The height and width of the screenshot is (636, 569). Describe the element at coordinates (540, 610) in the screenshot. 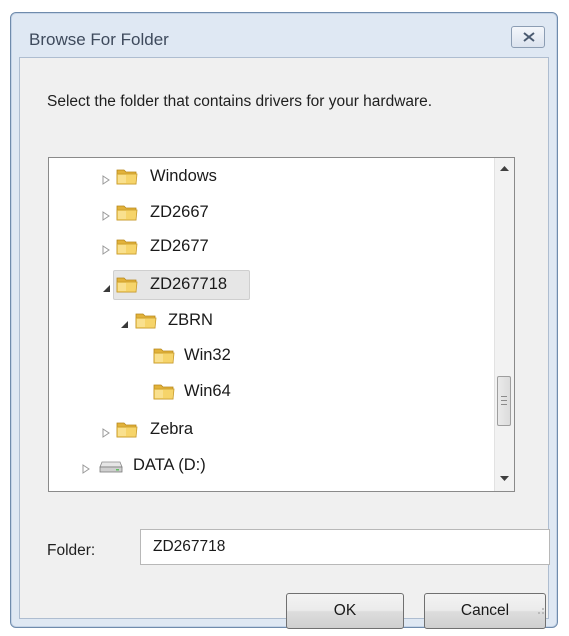

I see `resize-grip-icon` at that location.